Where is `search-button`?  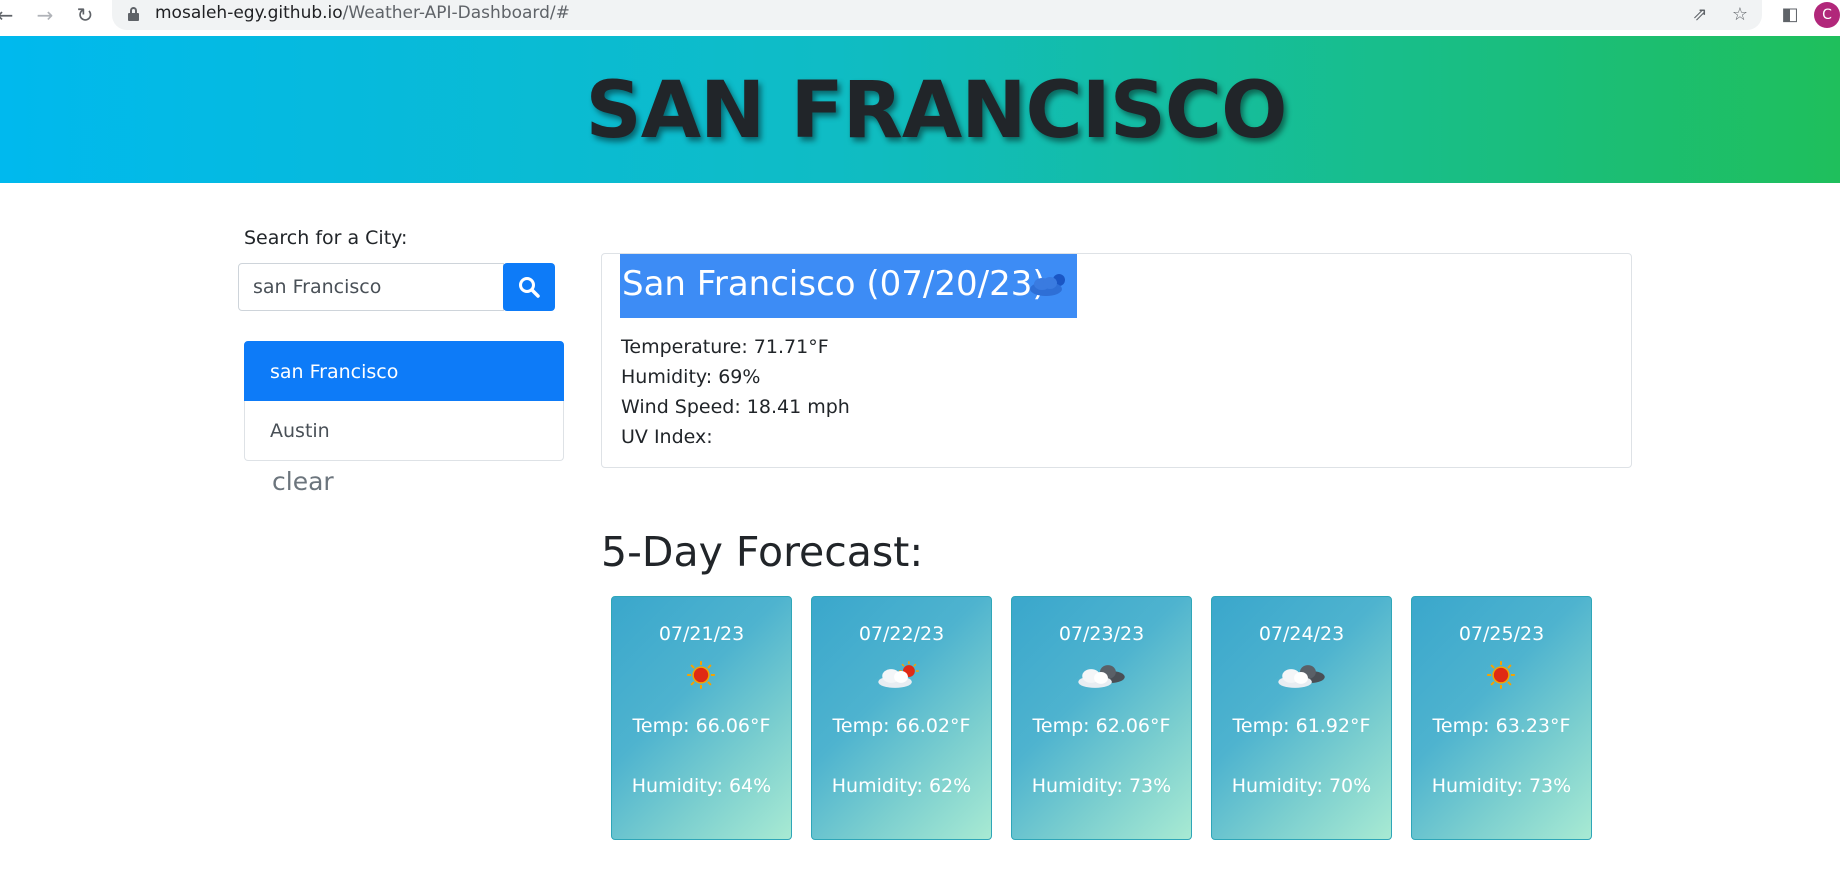 search-button is located at coordinates (529, 287).